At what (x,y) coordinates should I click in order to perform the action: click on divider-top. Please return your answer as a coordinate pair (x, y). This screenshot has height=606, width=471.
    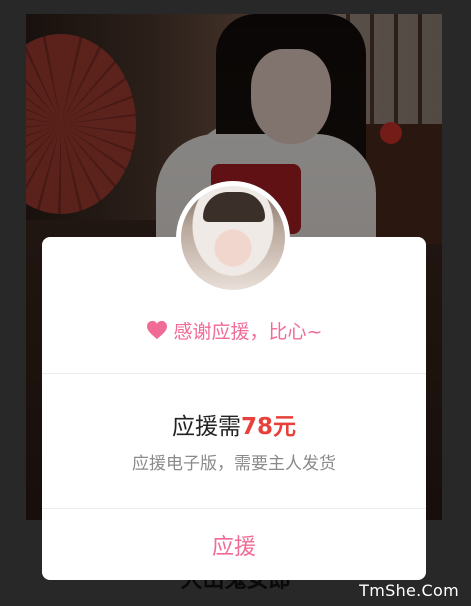
    Looking at the image, I should click on (234, 373).